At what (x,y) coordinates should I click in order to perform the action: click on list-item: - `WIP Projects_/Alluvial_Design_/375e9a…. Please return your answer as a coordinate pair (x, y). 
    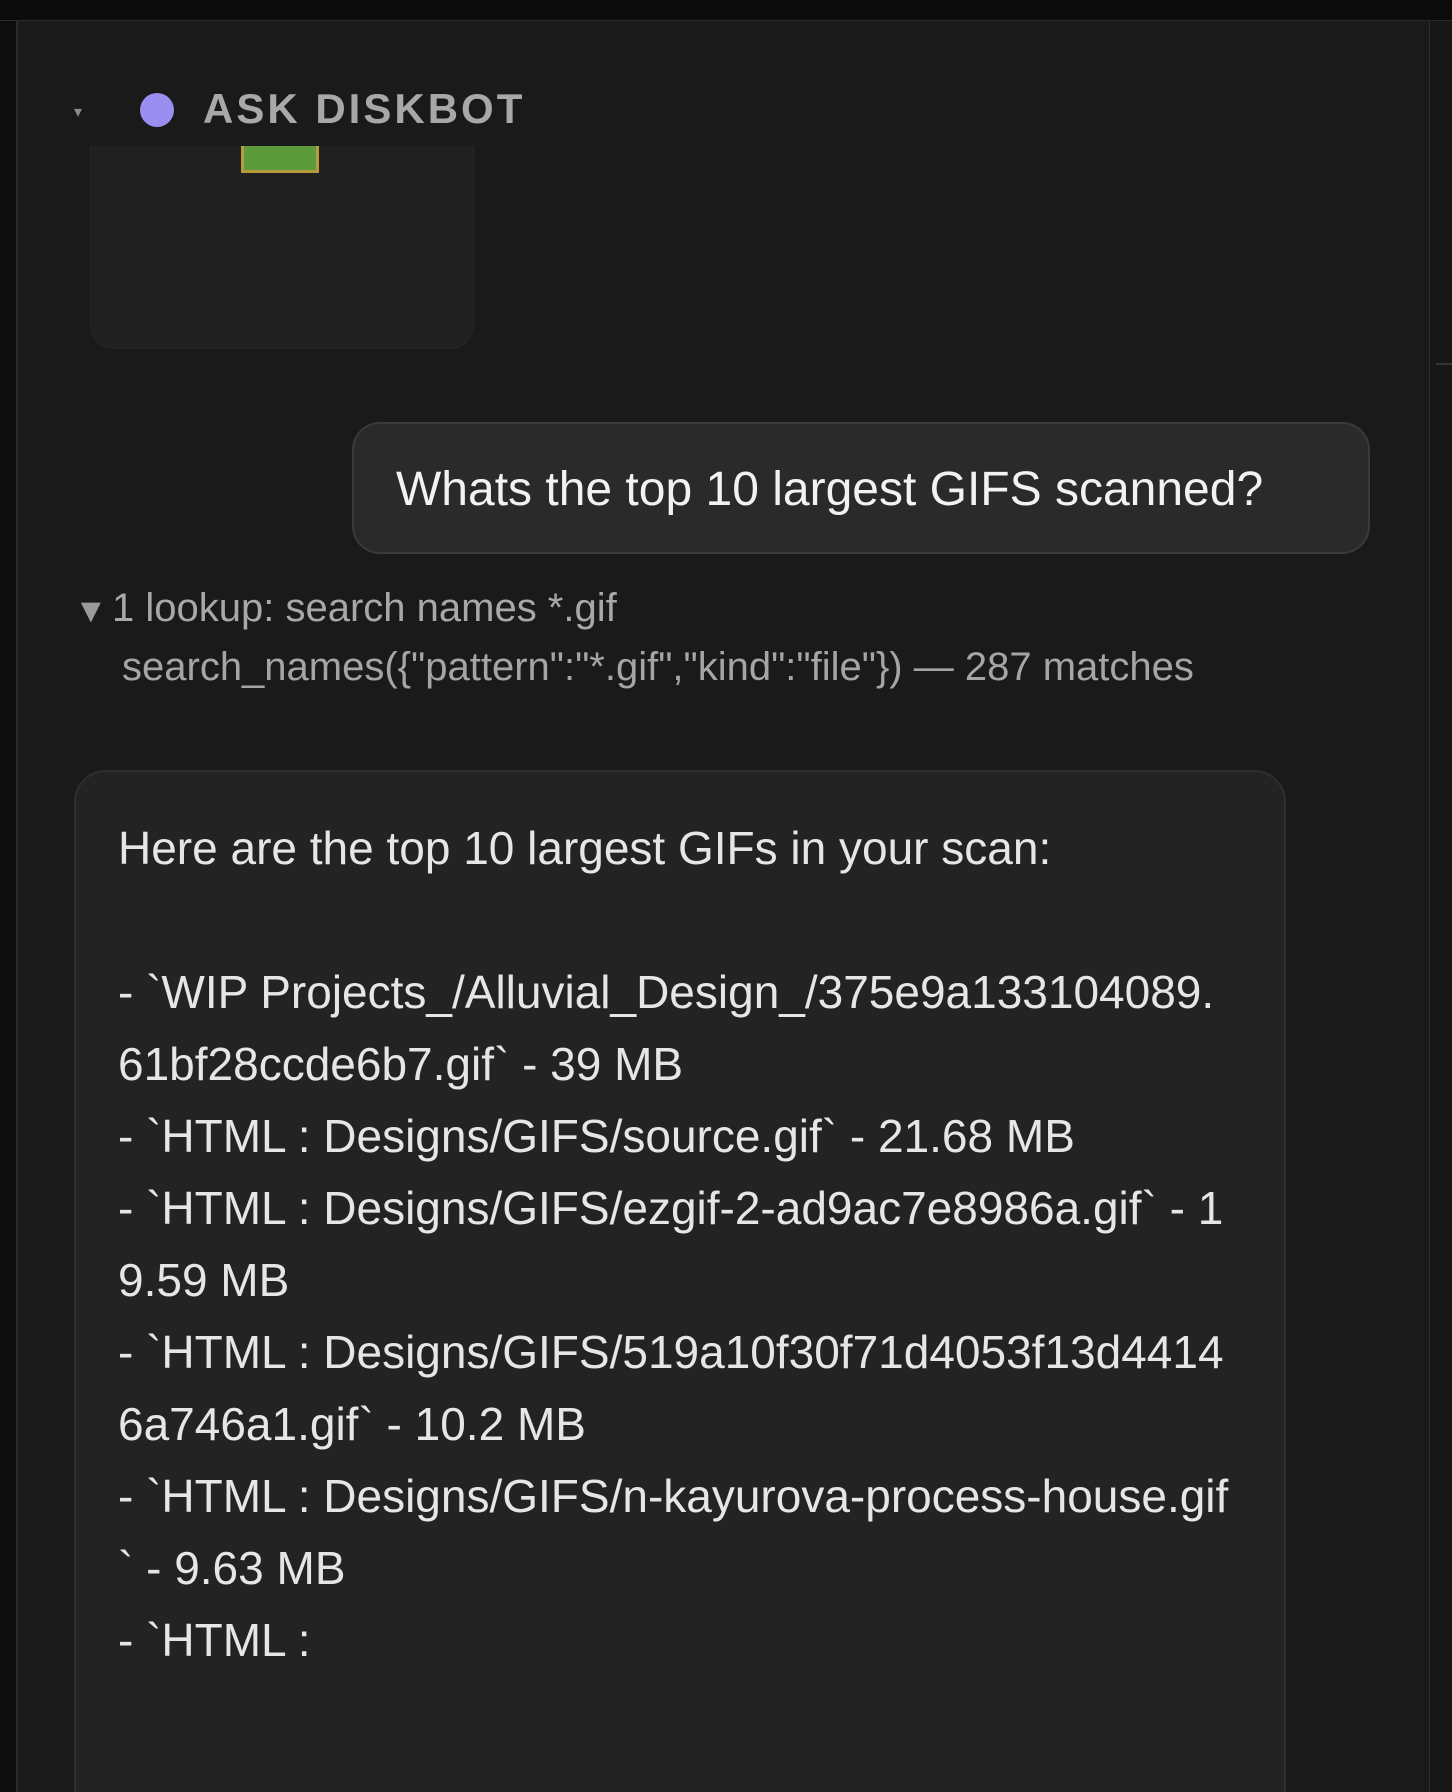
    Looking at the image, I should click on (666, 1028).